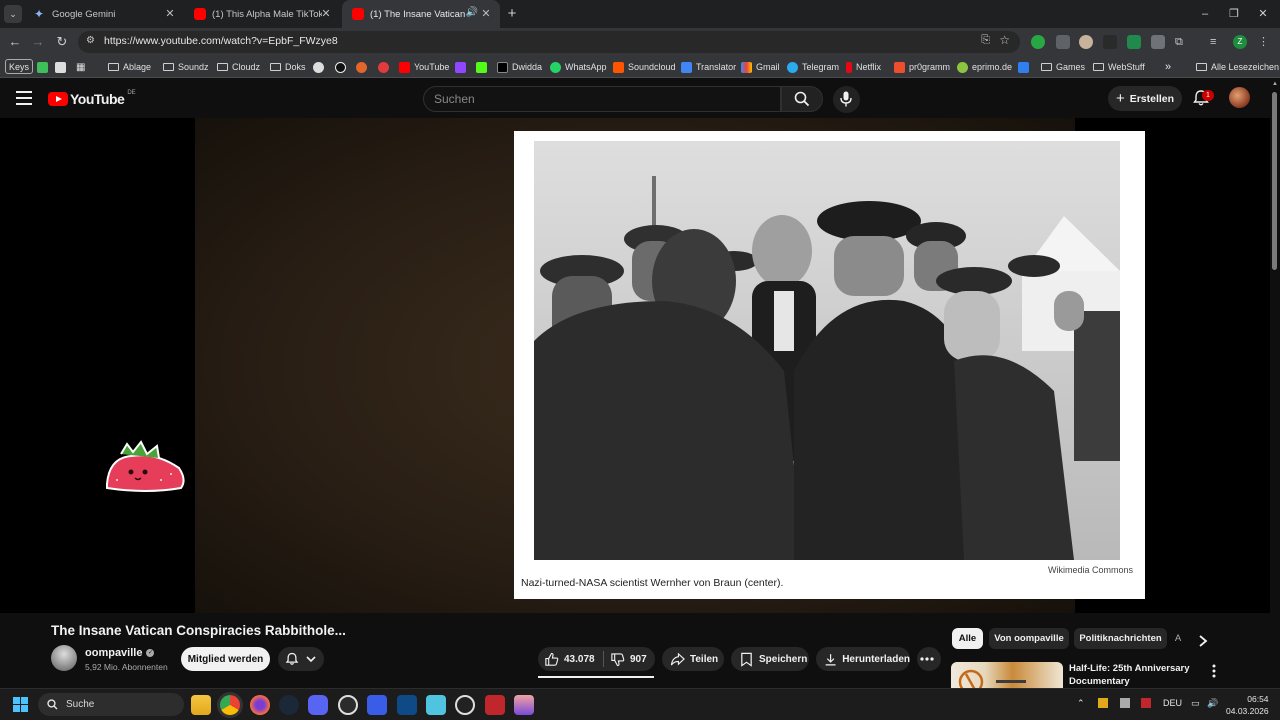 The height and width of the screenshot is (720, 1280). What do you see at coordinates (262, 14) in the screenshot?
I see `tab-tiktoker-video: (1) This Alpha Male TikToker is ✕` at bounding box center [262, 14].